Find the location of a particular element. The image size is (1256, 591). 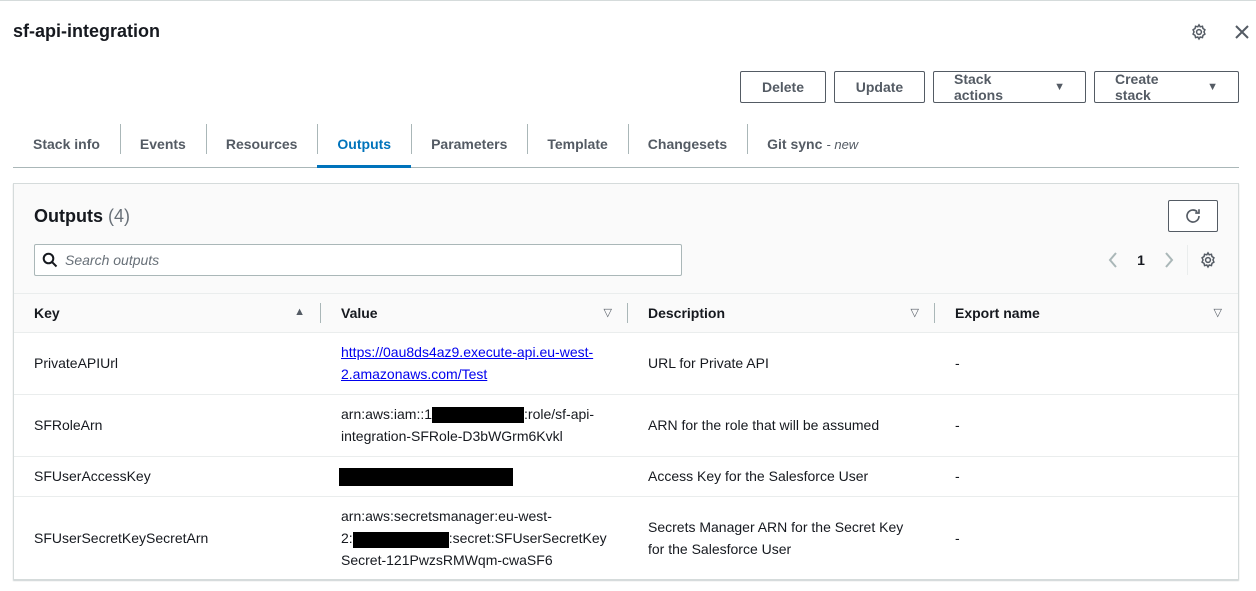

cell-description: ARN for the role that will be assumed is located at coordinates (781, 425).